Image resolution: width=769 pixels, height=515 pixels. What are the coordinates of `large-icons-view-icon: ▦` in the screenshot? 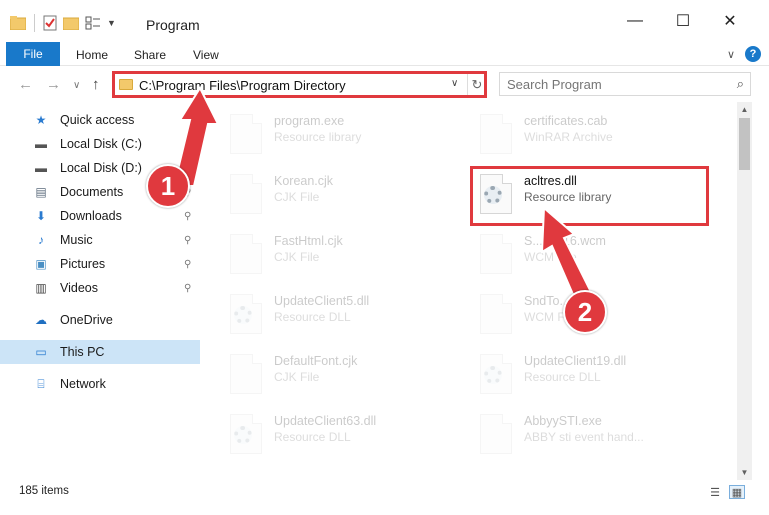 It's located at (737, 492).